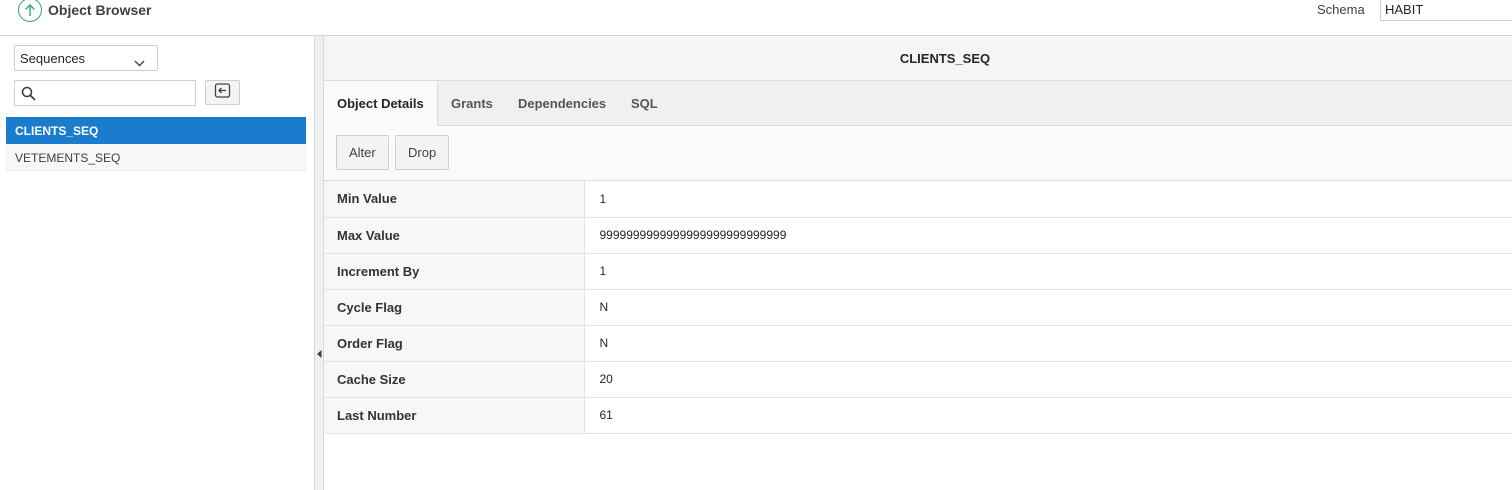 Image resolution: width=1512 pixels, height=490 pixels. I want to click on detail-label: Max Value, so click(454, 235).